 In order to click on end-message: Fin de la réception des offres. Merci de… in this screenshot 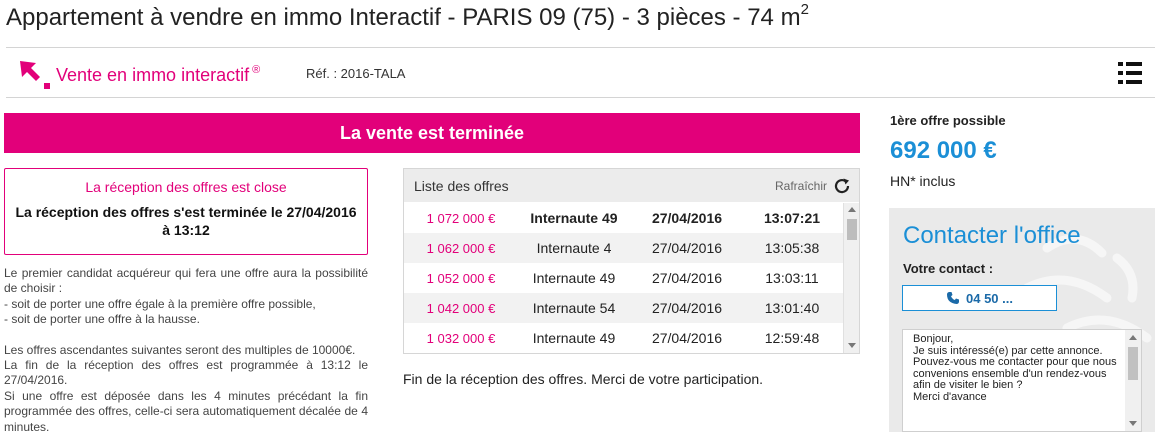, I will do `click(583, 379)`.